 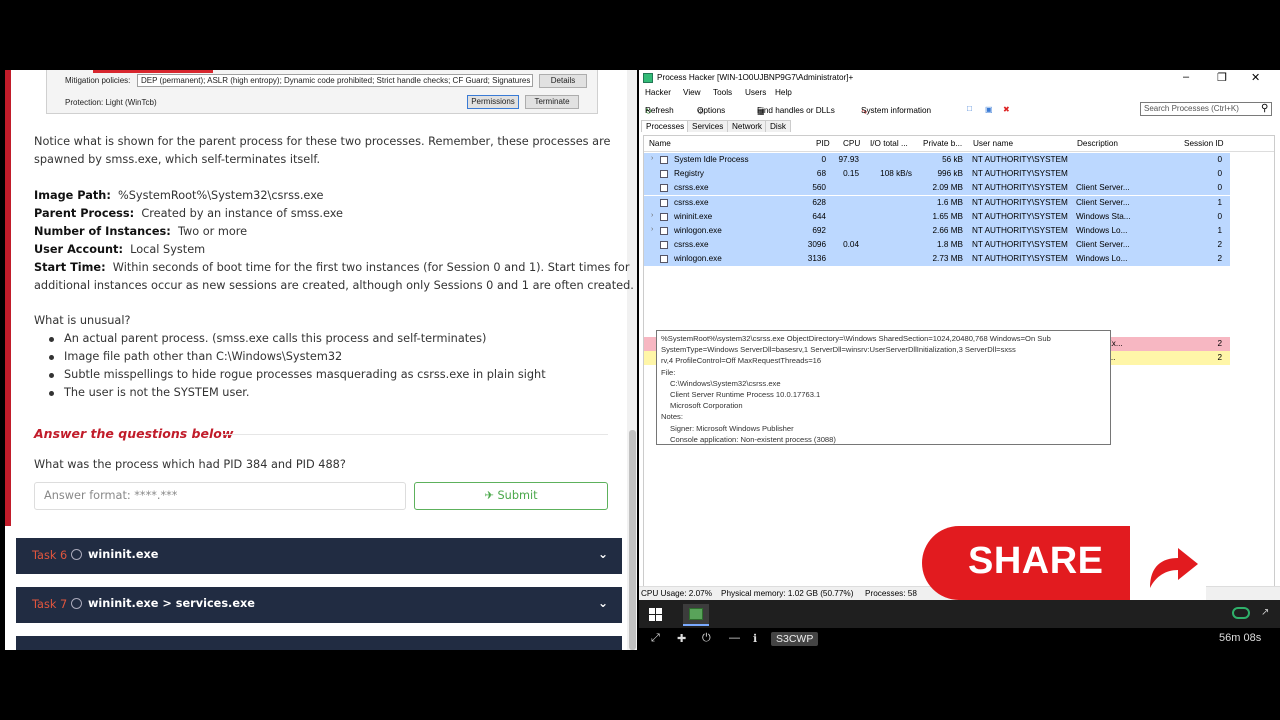 What do you see at coordinates (819, 202) in the screenshot?
I see `row-pid: 628` at bounding box center [819, 202].